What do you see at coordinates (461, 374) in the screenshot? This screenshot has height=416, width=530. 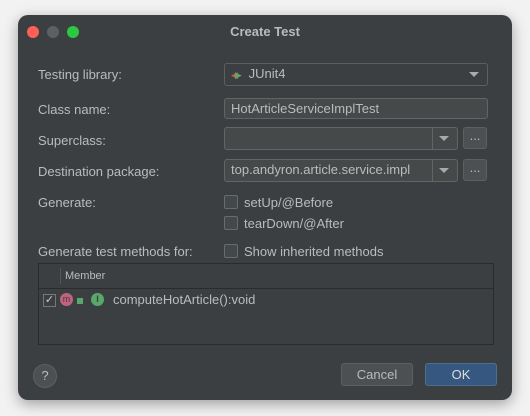 I see `ok-button: OK` at bounding box center [461, 374].